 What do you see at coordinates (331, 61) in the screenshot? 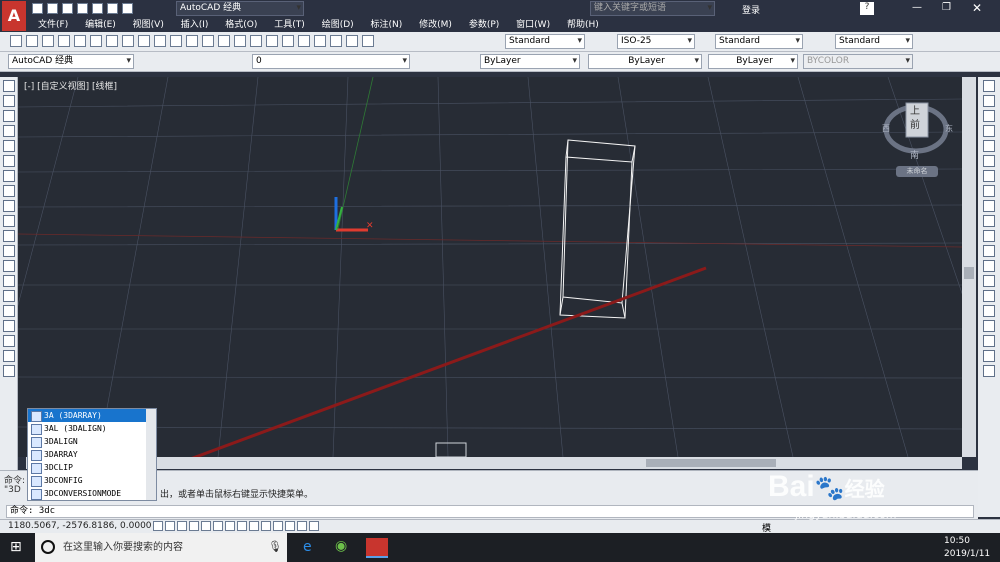
I see `layer-select: 0` at bounding box center [331, 61].